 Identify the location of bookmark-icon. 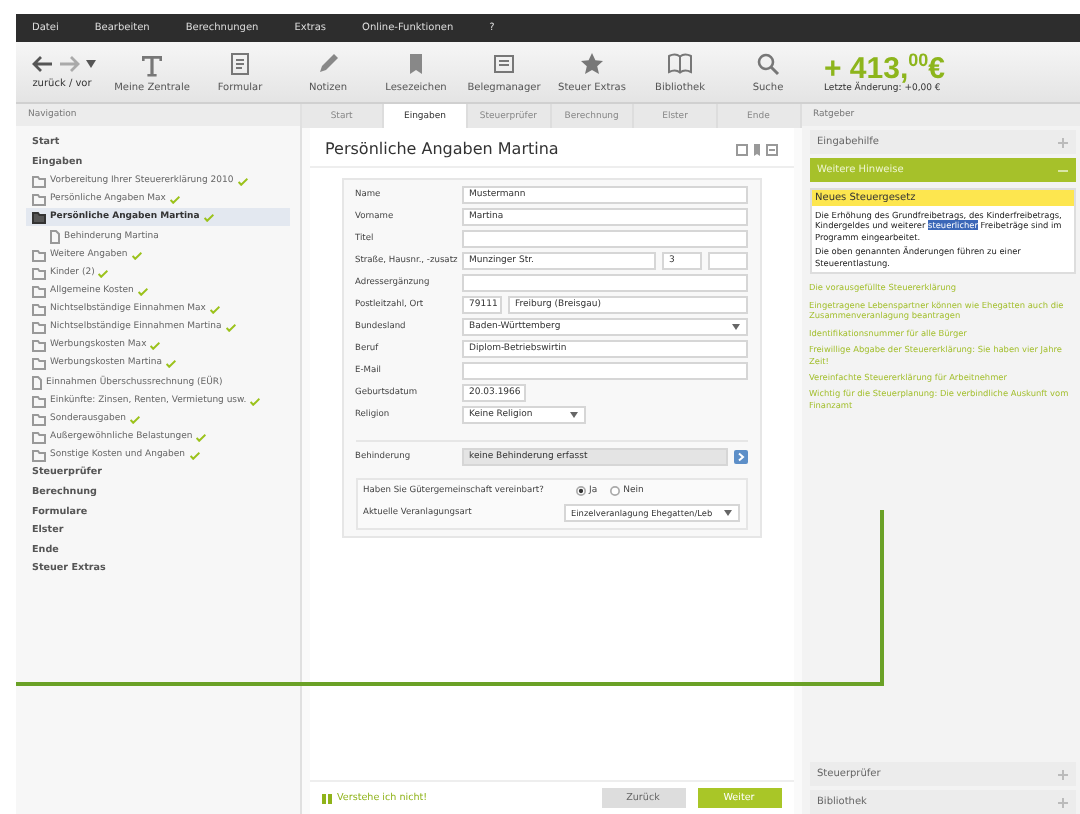
(756, 149).